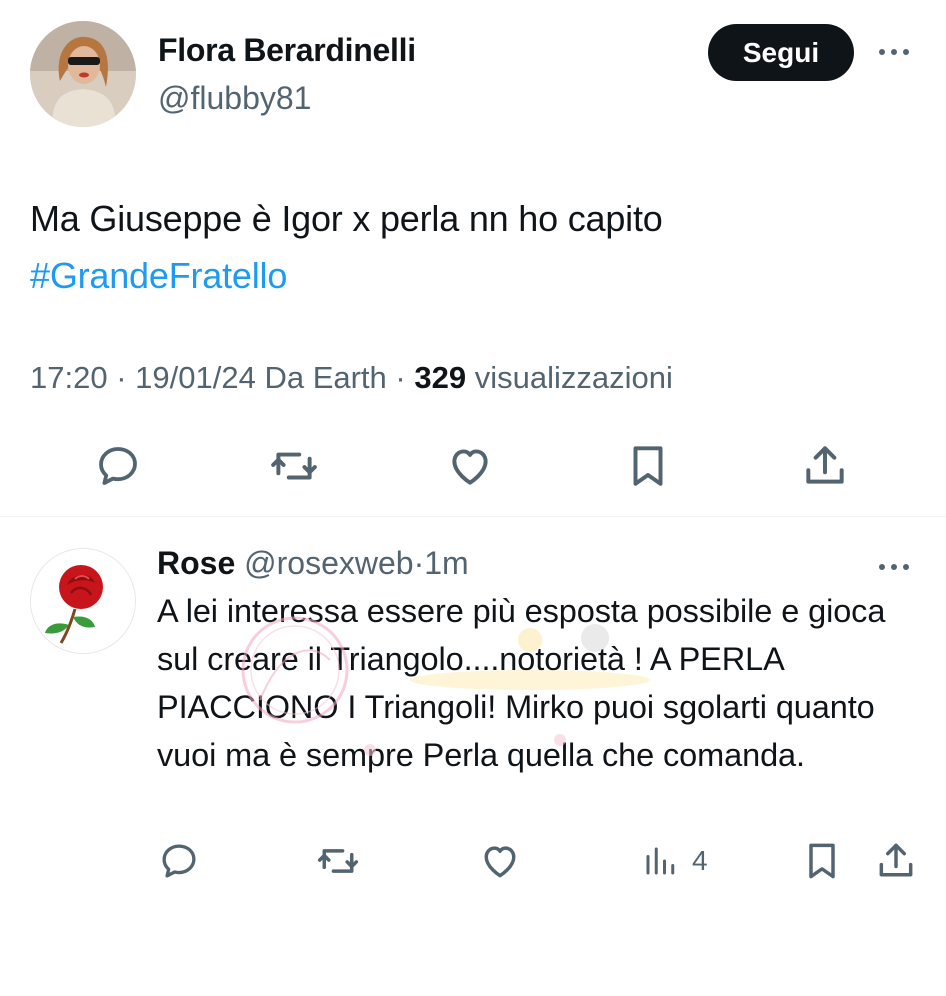 The height and width of the screenshot is (996, 946). What do you see at coordinates (440, 377) in the screenshot?
I see `views-count: 329` at bounding box center [440, 377].